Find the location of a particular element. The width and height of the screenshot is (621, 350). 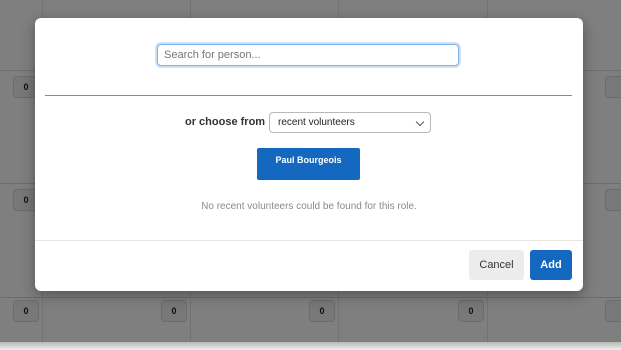

chevron-down-icon is located at coordinates (420, 122).